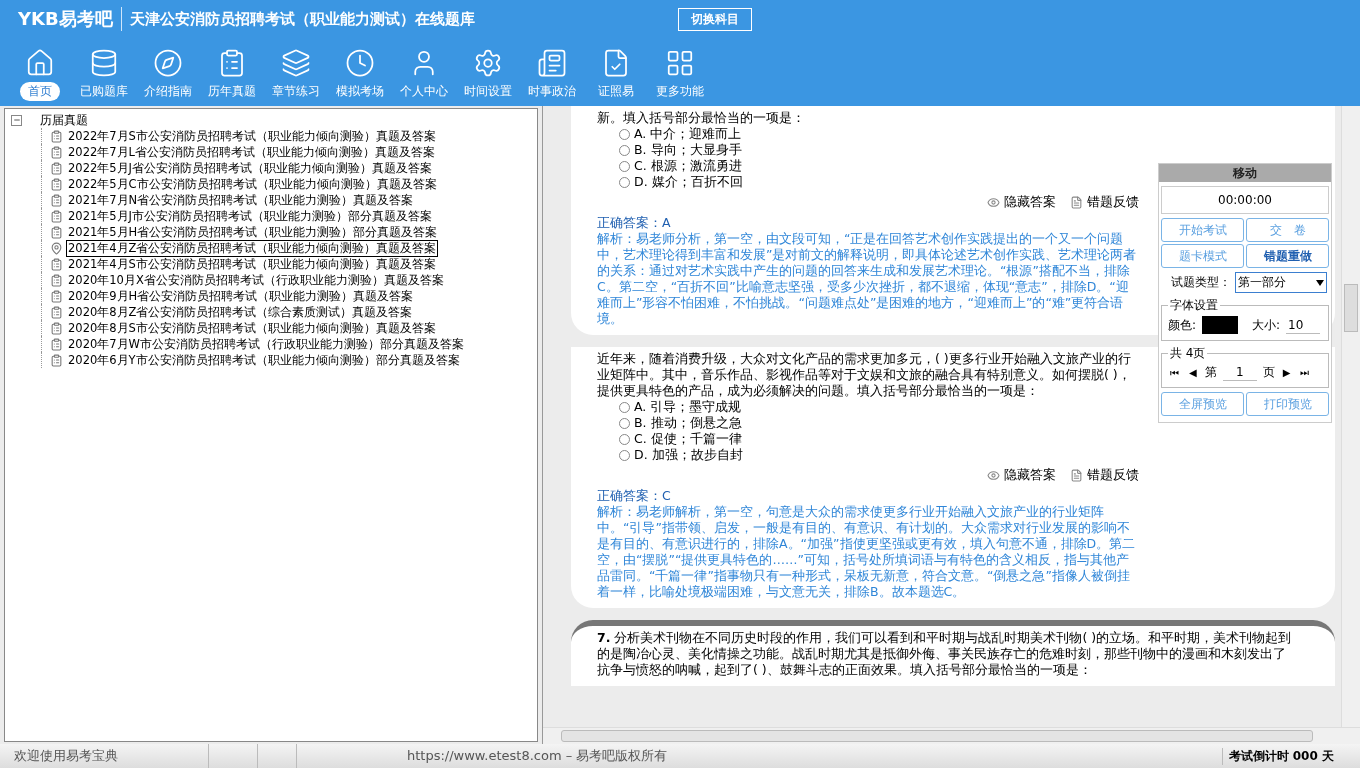  What do you see at coordinates (688, 439) in the screenshot?
I see `option-text: C. 促使；千篇一律` at bounding box center [688, 439].